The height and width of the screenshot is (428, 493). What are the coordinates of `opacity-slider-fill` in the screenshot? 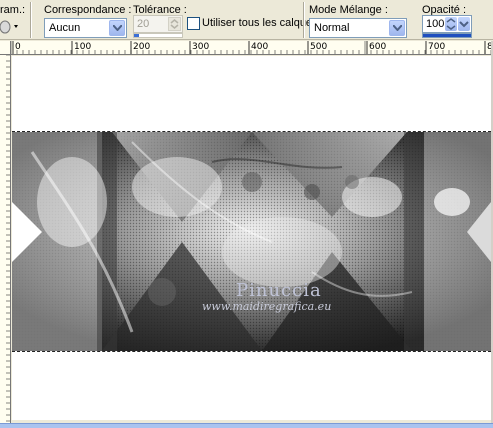 It's located at (447, 35).